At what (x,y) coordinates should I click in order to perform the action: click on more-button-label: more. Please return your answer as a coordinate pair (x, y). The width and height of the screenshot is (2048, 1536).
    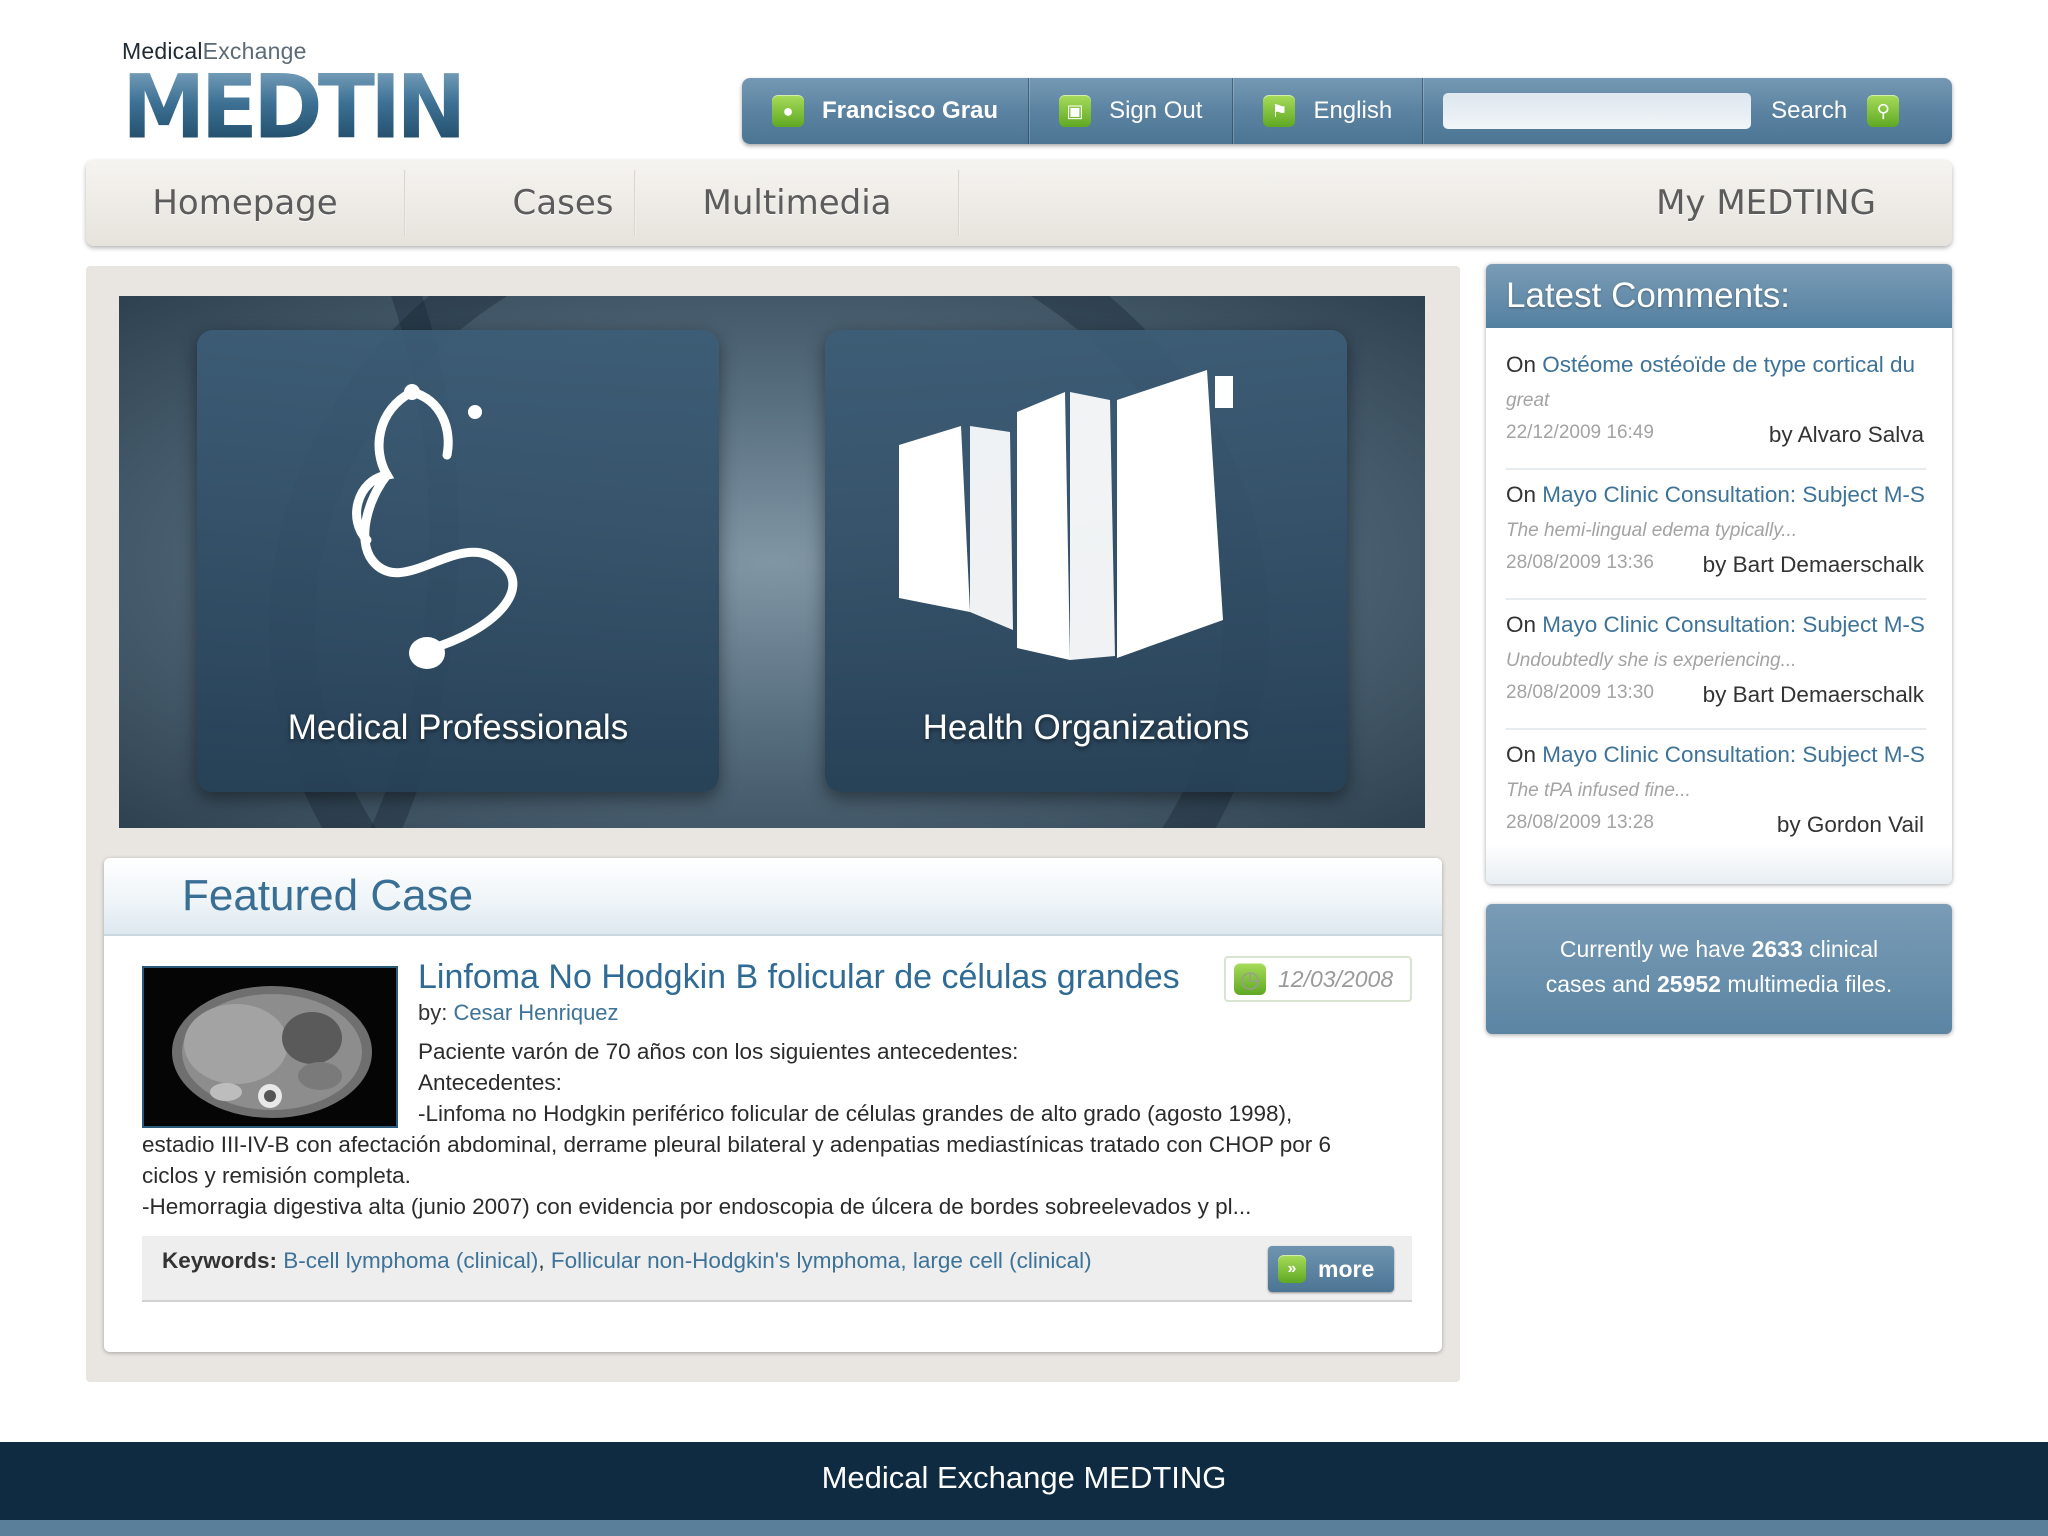
    Looking at the image, I should click on (1346, 1268).